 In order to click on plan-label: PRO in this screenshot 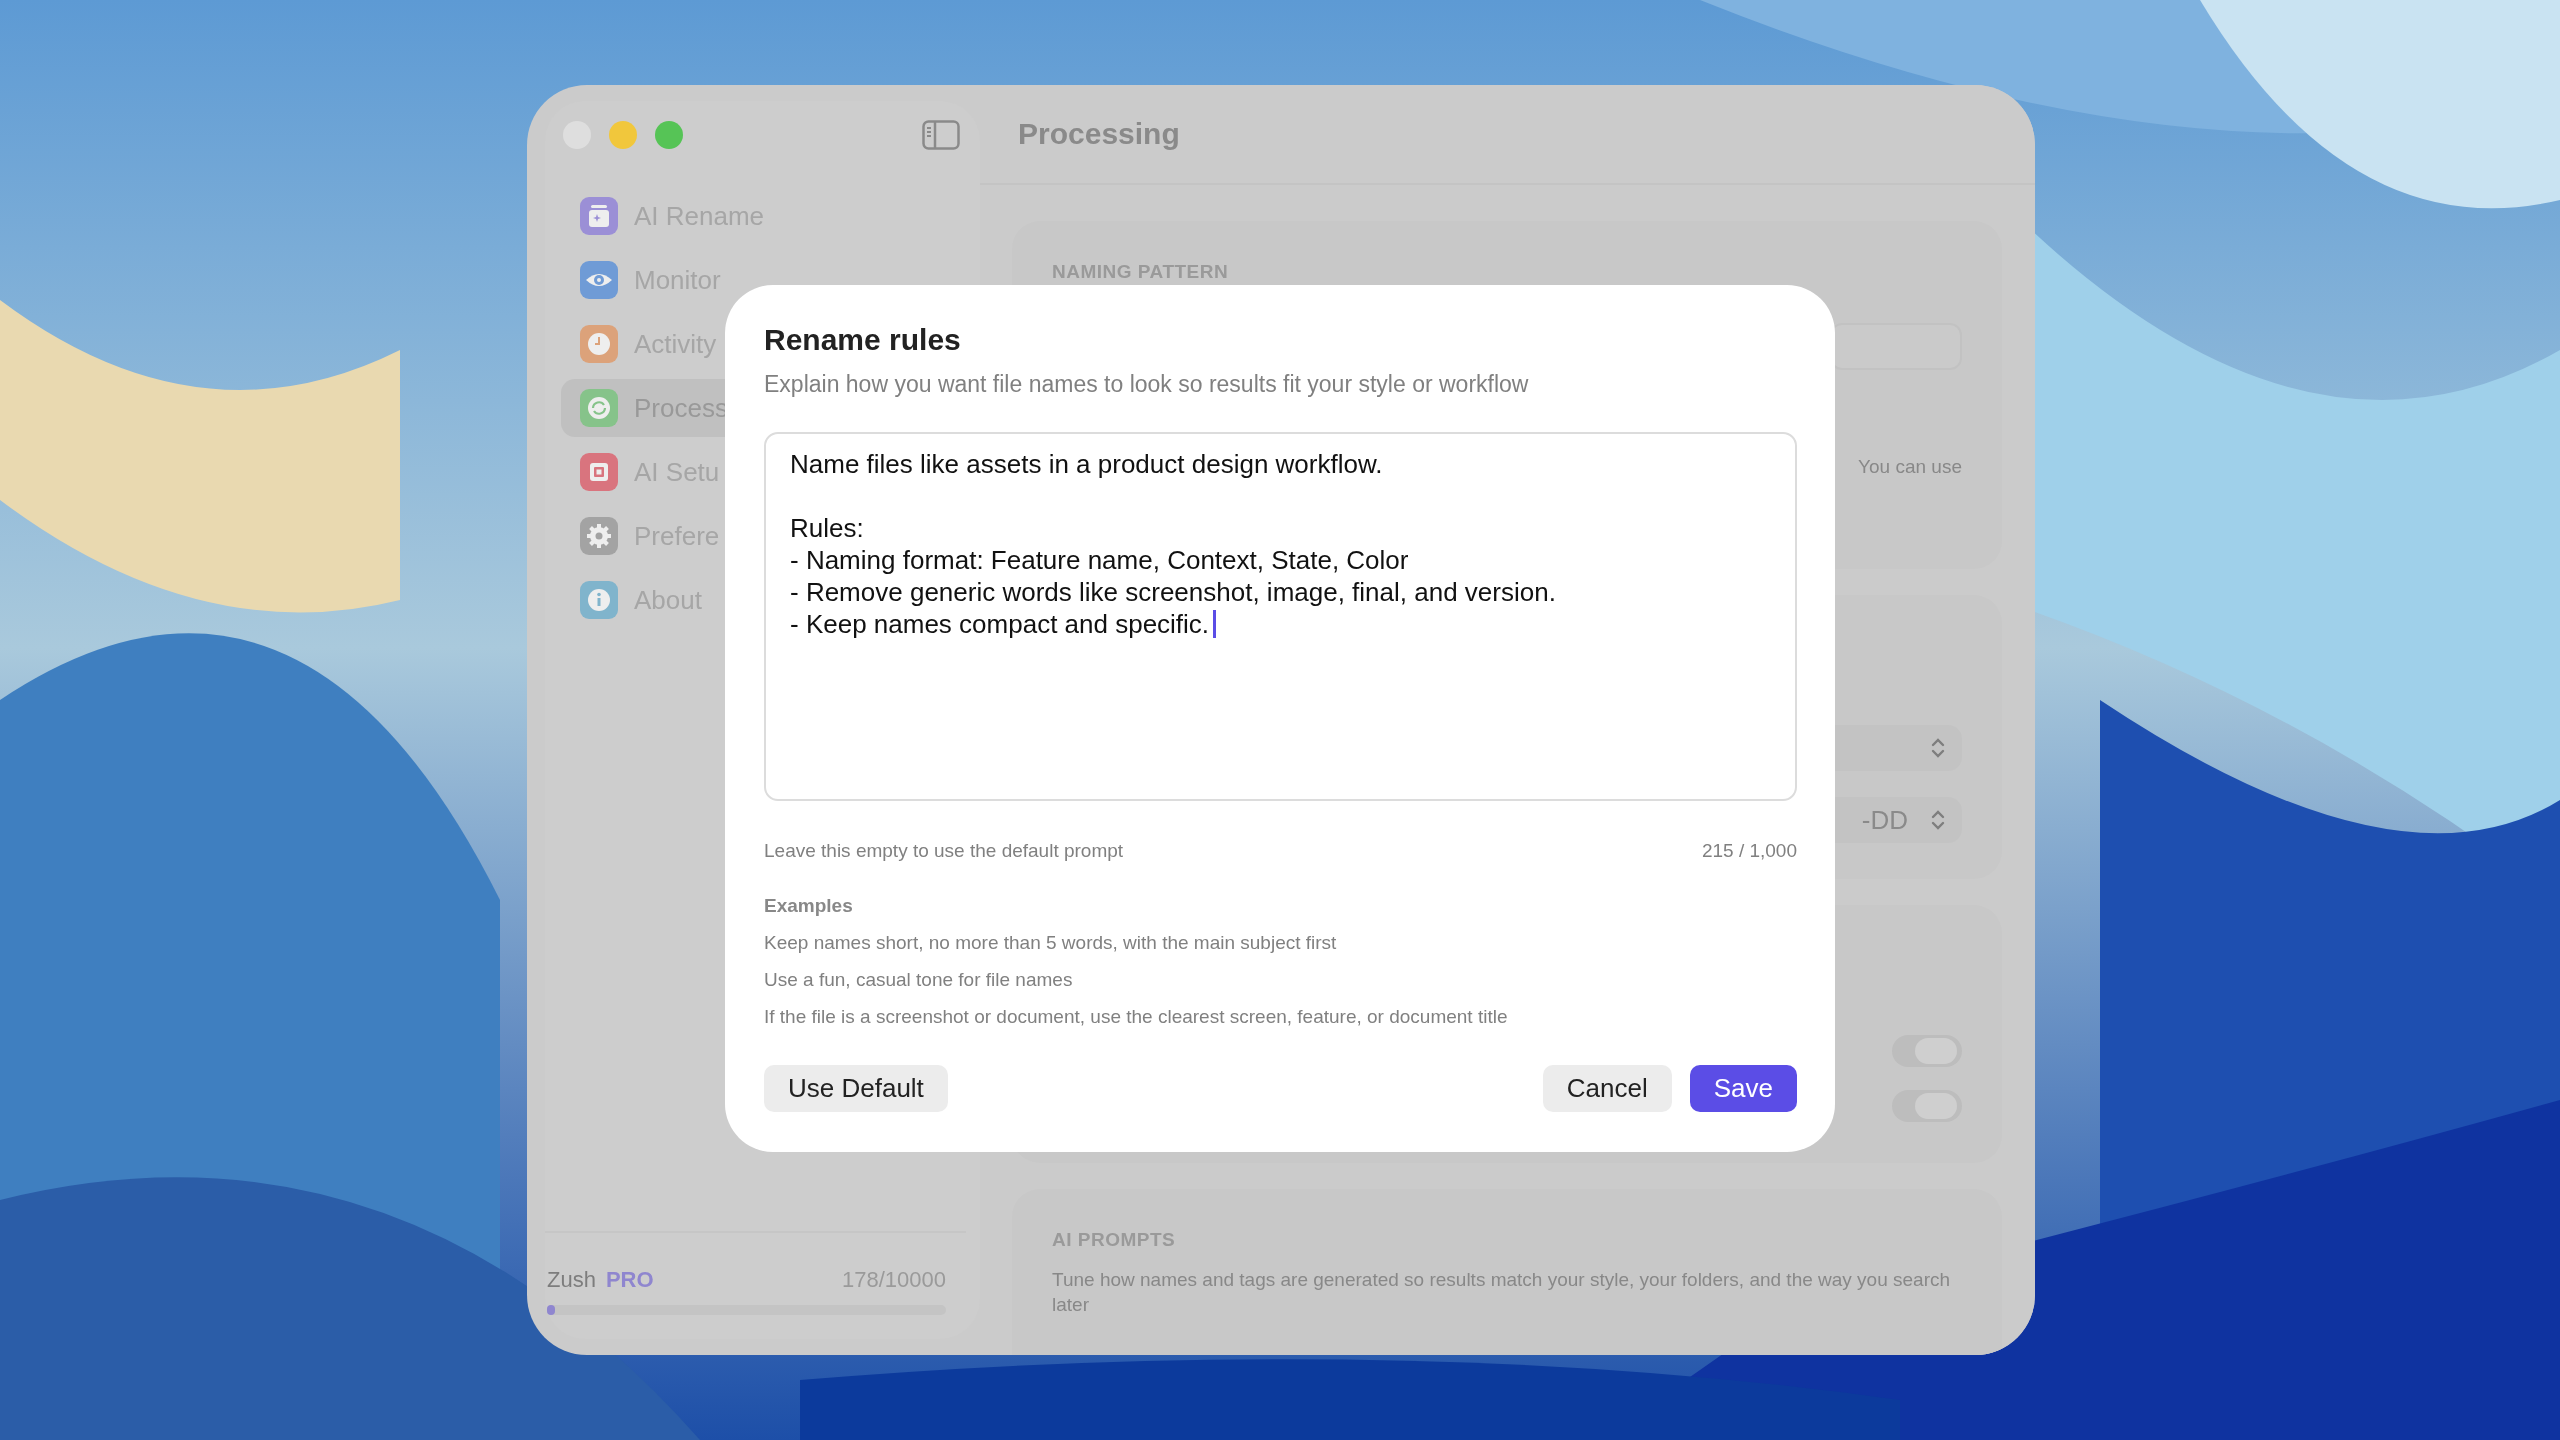, I will do `click(629, 1280)`.